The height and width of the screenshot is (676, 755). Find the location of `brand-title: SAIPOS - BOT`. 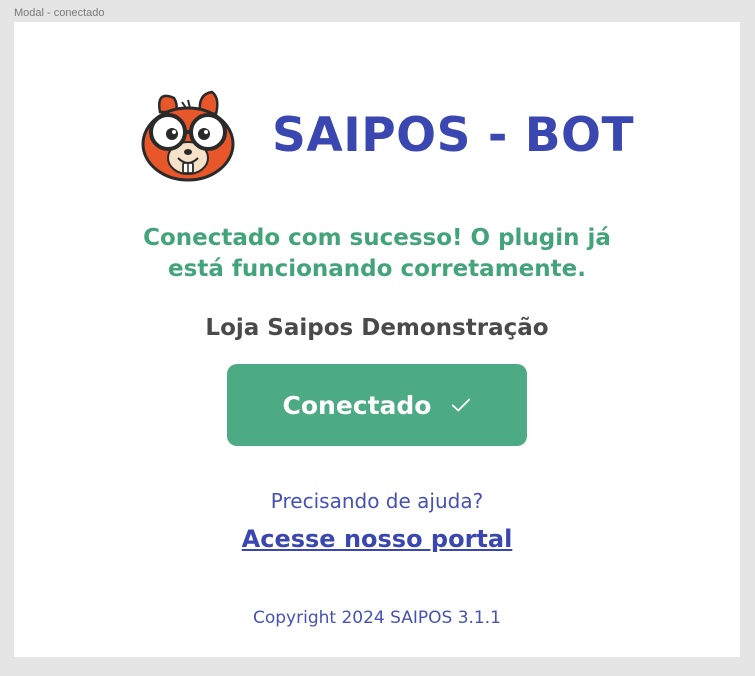

brand-title: SAIPOS - BOT is located at coordinates (453, 135).